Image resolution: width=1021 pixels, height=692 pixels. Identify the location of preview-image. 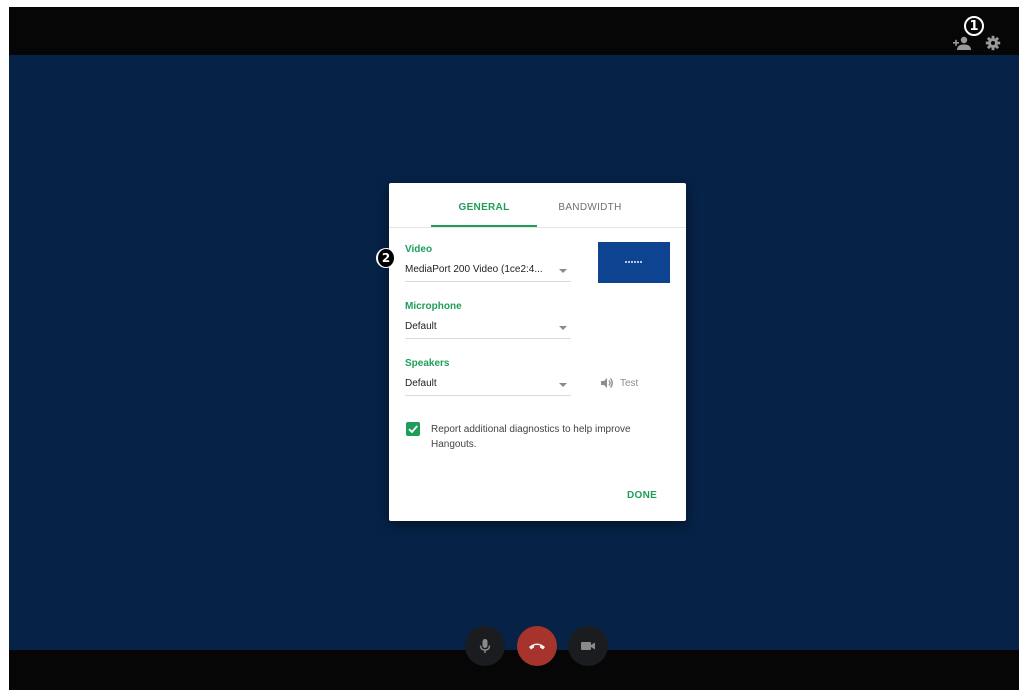
(634, 262).